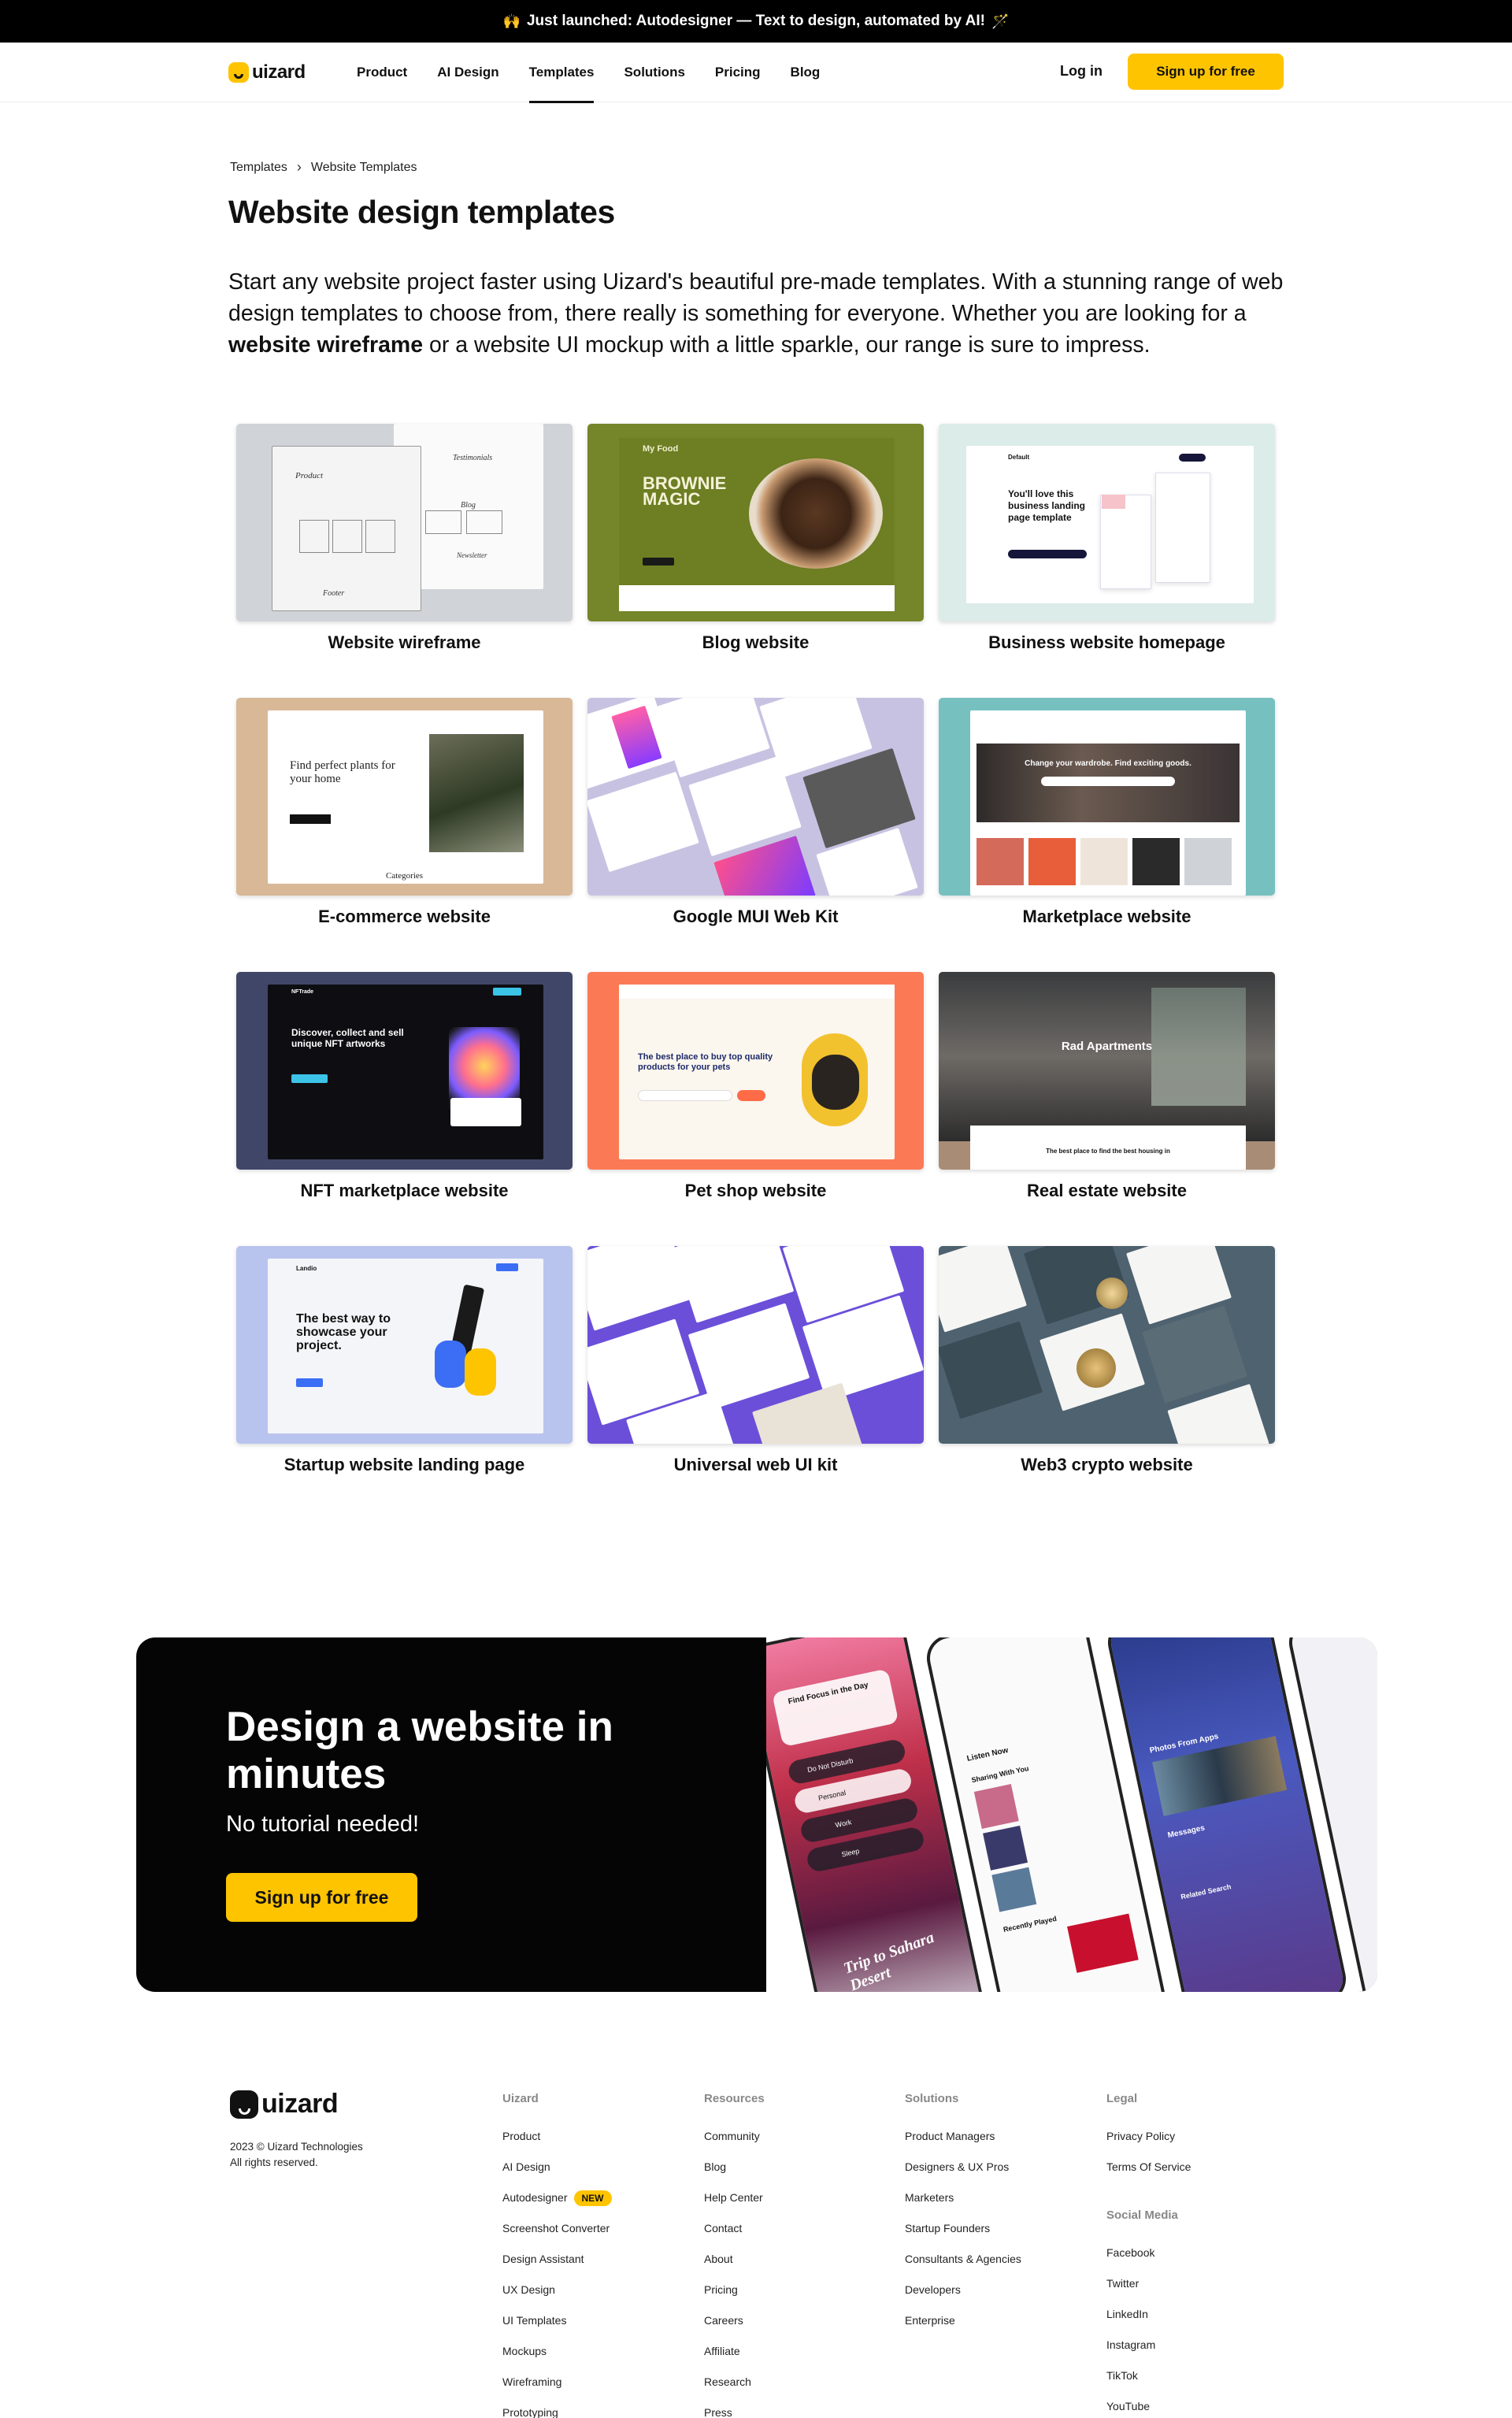 The image size is (1512, 2418). What do you see at coordinates (734, 2098) in the screenshot?
I see `footer-heading: Resources` at bounding box center [734, 2098].